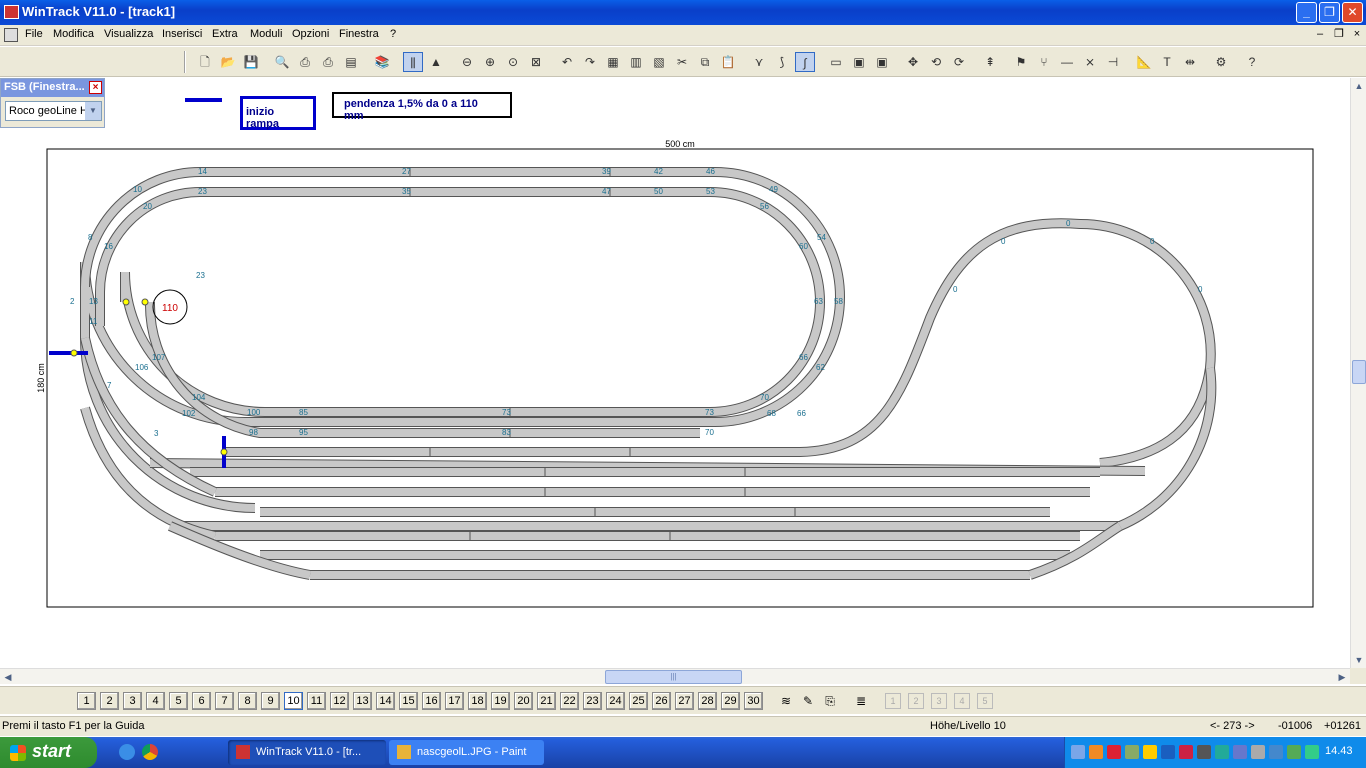  I want to click on tray-bluetooth-icon, so click(1168, 752).